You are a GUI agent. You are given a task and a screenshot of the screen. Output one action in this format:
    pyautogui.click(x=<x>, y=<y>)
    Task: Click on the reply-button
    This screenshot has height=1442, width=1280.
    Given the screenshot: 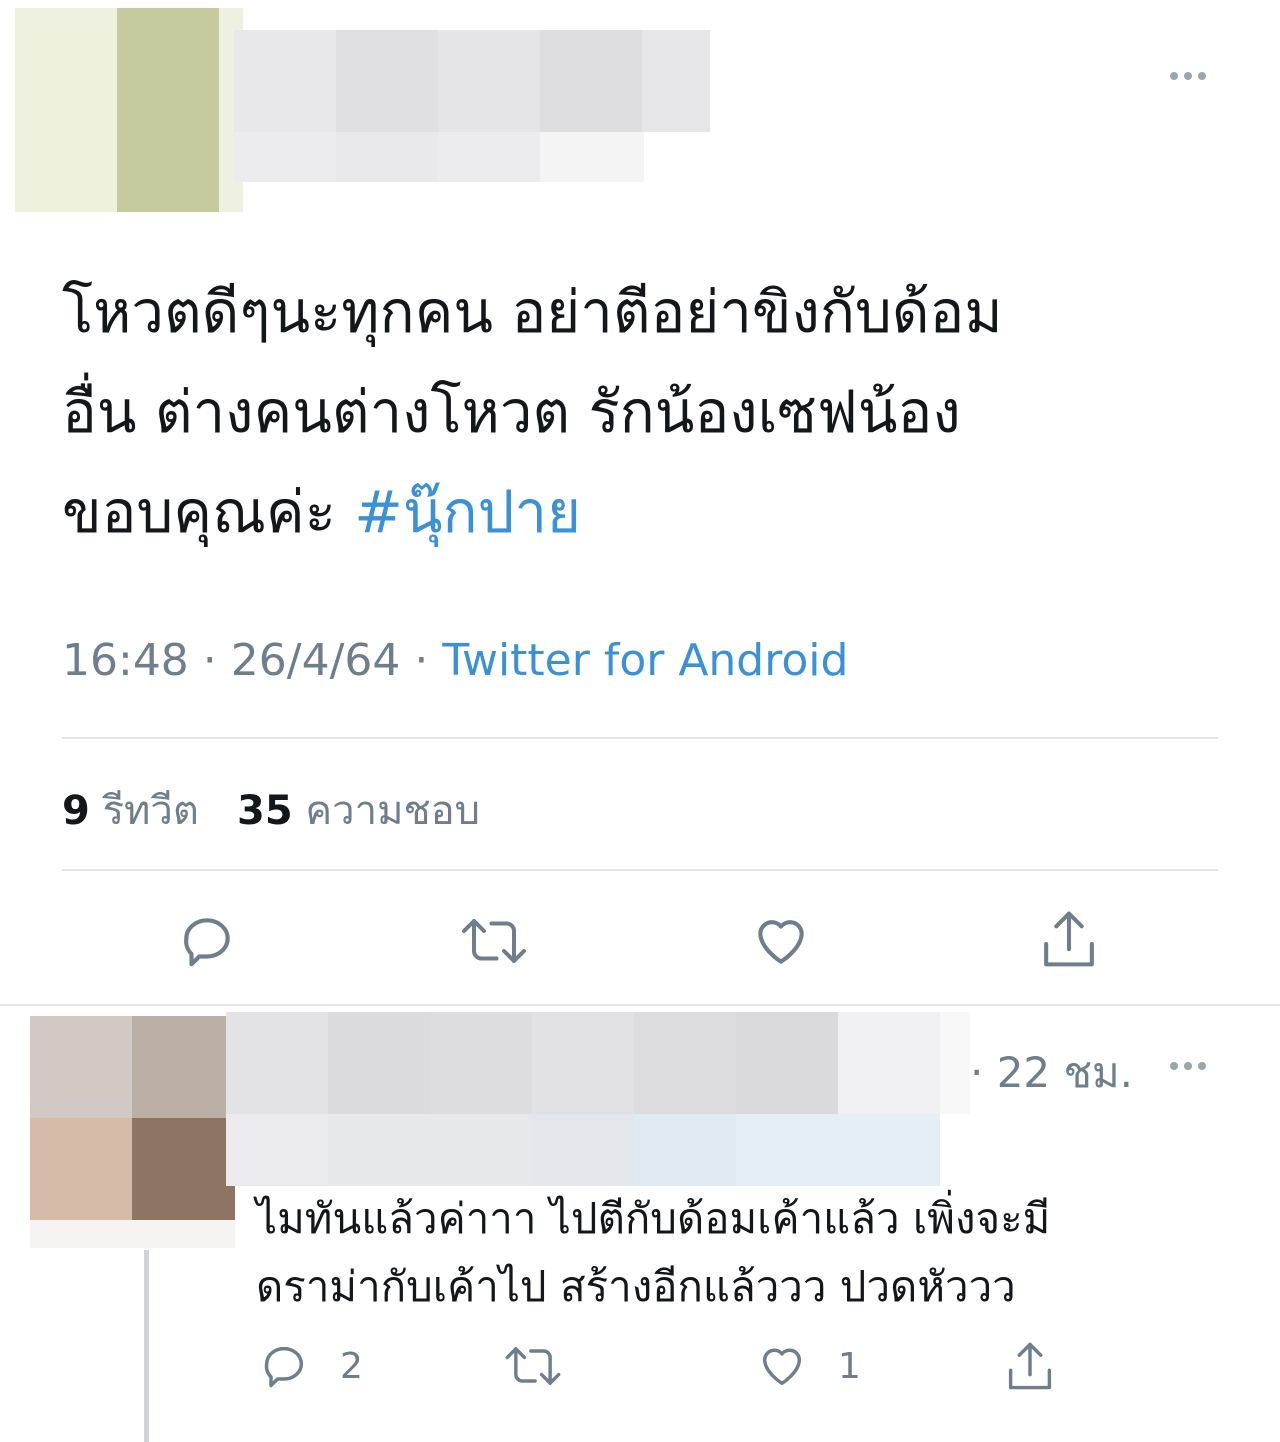 What is the action you would take?
    pyautogui.click(x=207, y=941)
    